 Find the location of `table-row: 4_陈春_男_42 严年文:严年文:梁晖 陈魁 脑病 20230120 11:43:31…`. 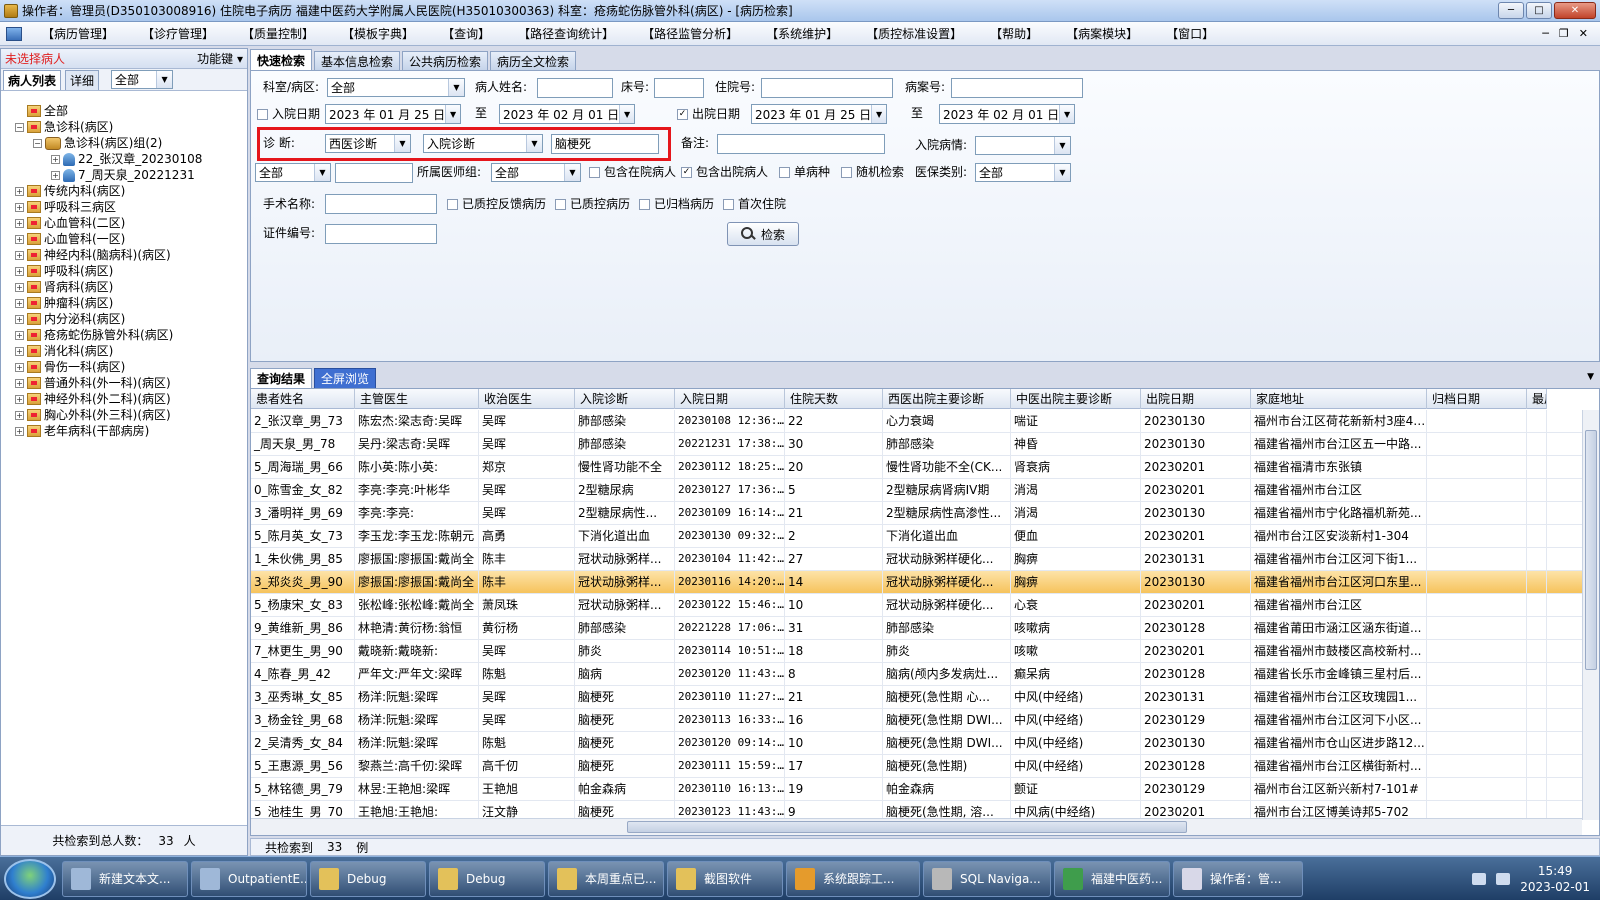

table-row: 4_陈春_男_42 严年文:严年文:梁晖 陈魁 脑病 20230120 11:43:31… is located at coordinates (916, 674).